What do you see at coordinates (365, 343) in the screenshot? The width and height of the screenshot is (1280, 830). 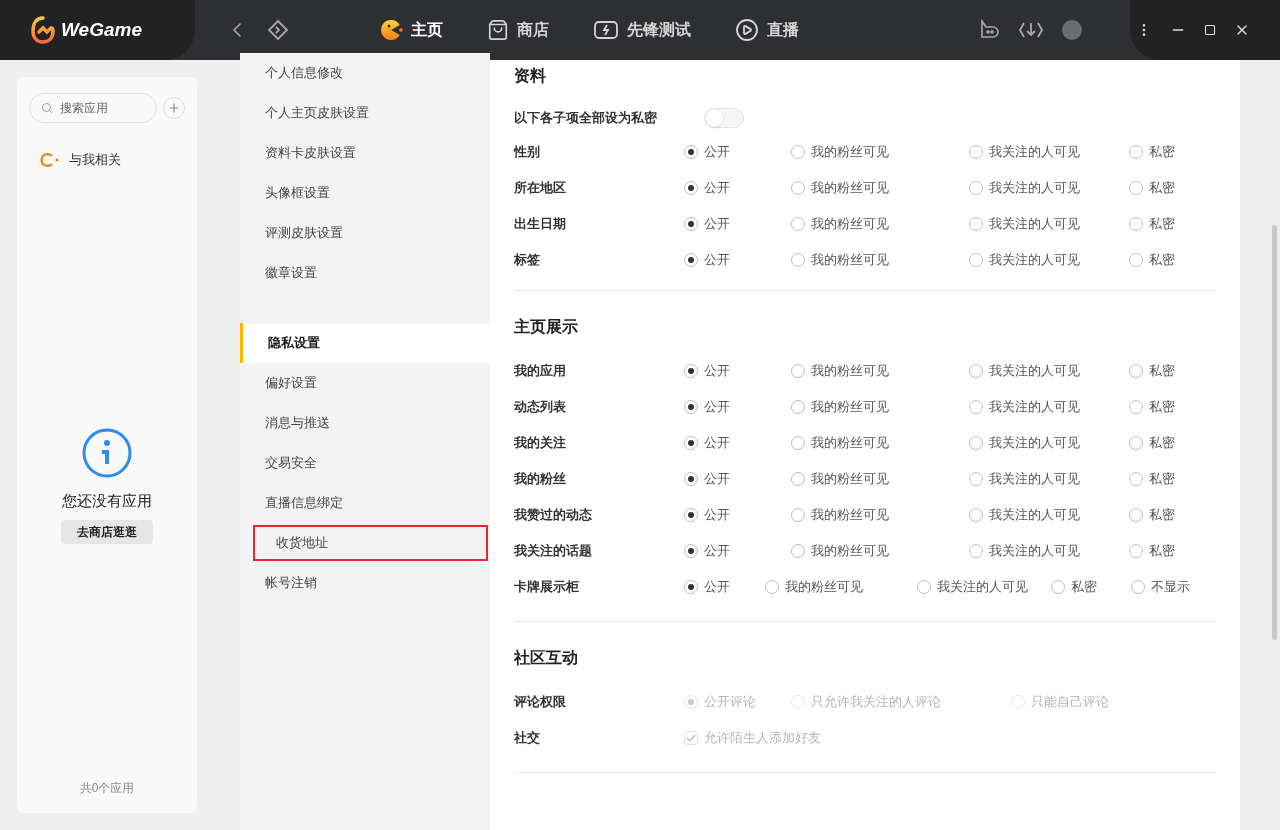 I see `menu-item: 隐私设置` at bounding box center [365, 343].